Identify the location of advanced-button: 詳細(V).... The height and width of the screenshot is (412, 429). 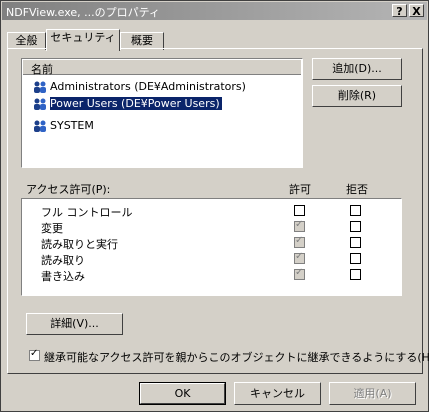
(74, 324).